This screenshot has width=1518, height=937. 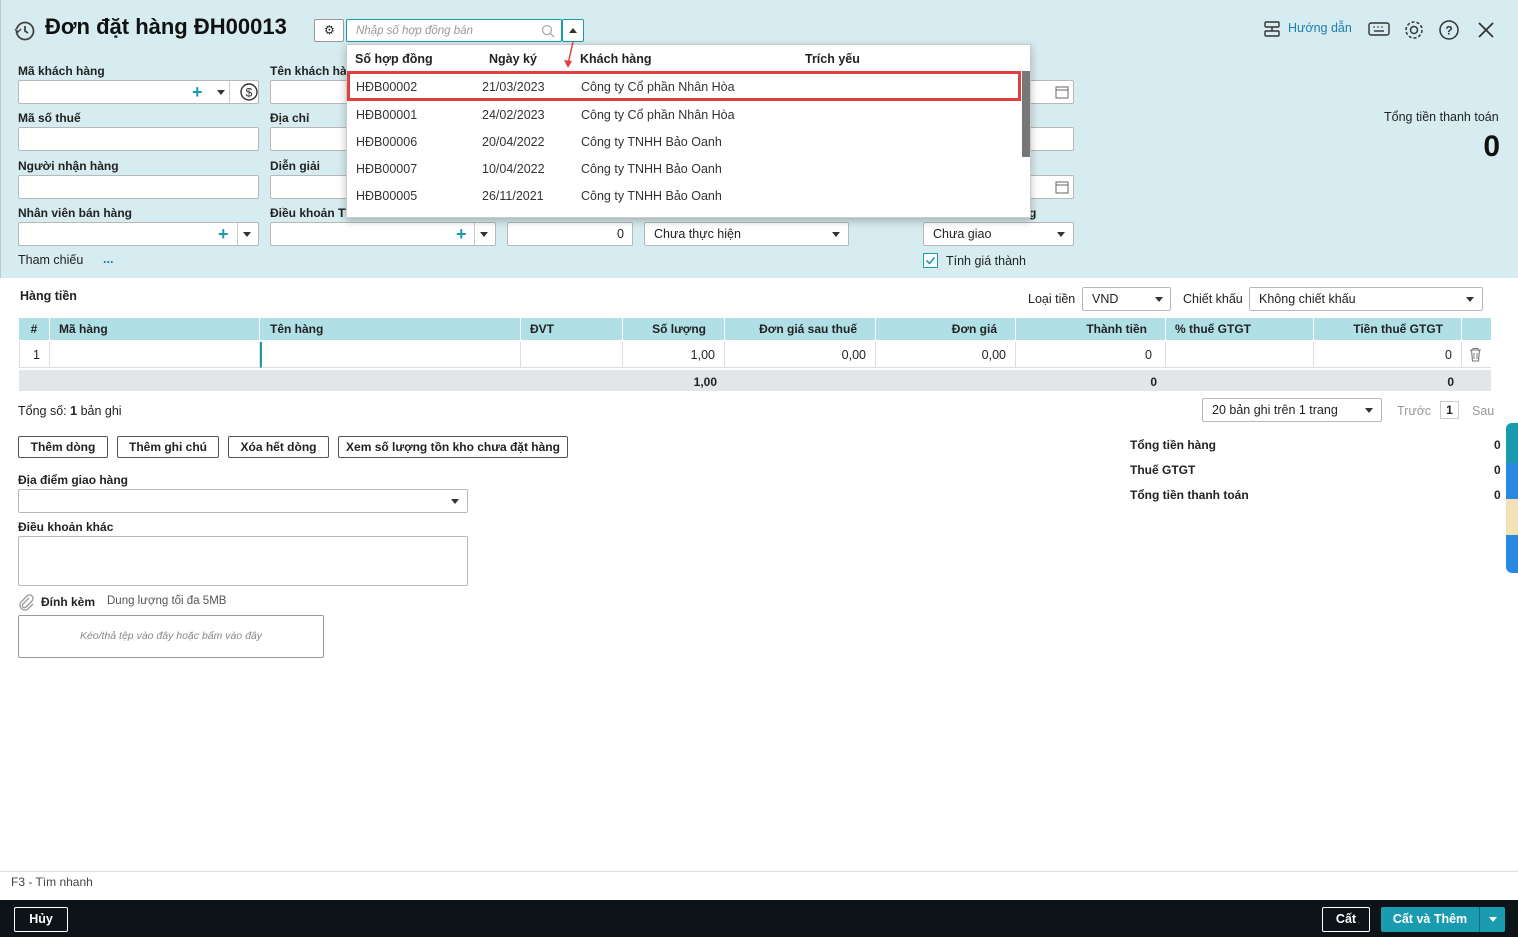 I want to click on salesperson-input: +, so click(x=138, y=234).